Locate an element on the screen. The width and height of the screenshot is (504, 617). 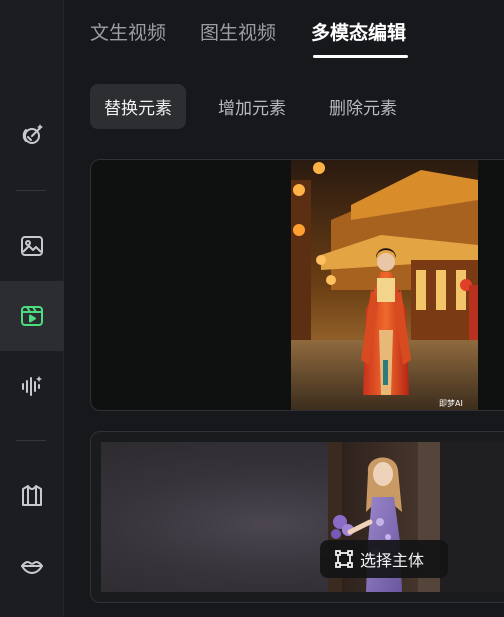
lips-icon is located at coordinates (32, 567).